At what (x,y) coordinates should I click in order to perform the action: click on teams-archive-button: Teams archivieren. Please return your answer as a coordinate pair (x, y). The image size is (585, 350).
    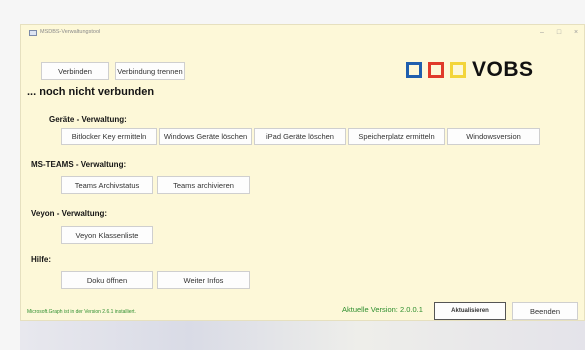
    Looking at the image, I should click on (203, 185).